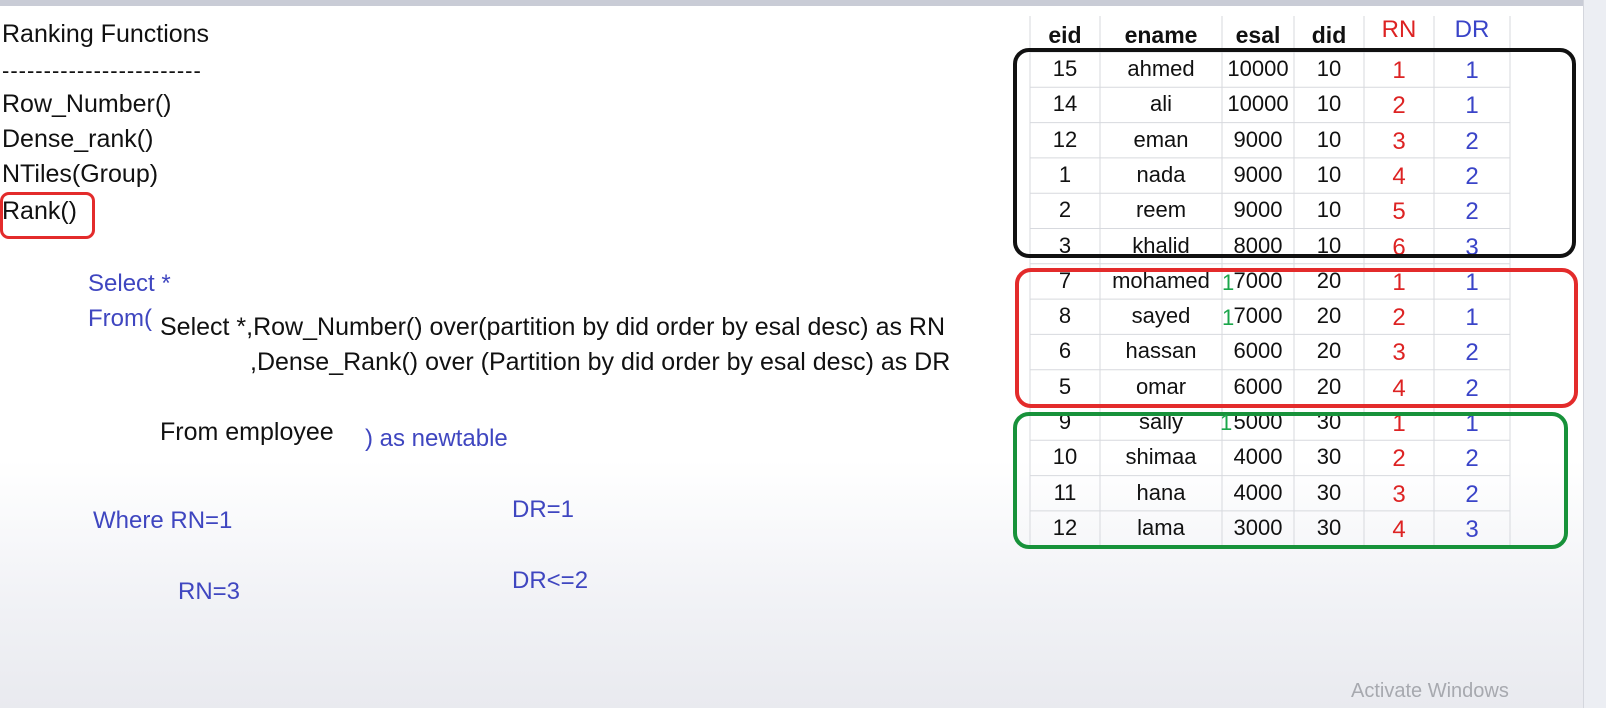 The height and width of the screenshot is (708, 1606). What do you see at coordinates (436, 438) in the screenshot?
I see `subquery-alias: ) as newtable` at bounding box center [436, 438].